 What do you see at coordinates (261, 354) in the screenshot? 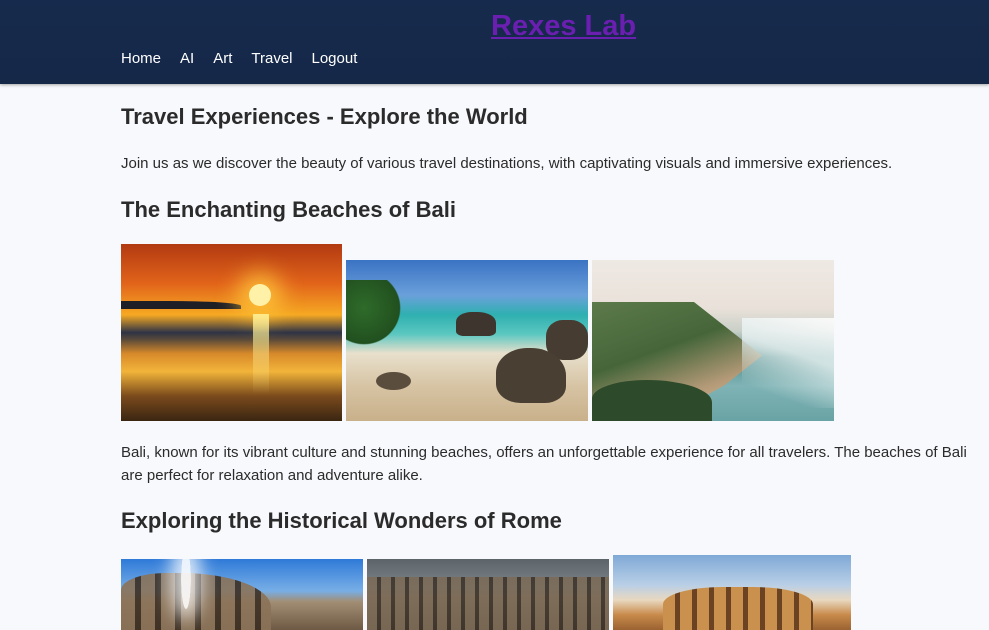
I see `sun-reflection` at bounding box center [261, 354].